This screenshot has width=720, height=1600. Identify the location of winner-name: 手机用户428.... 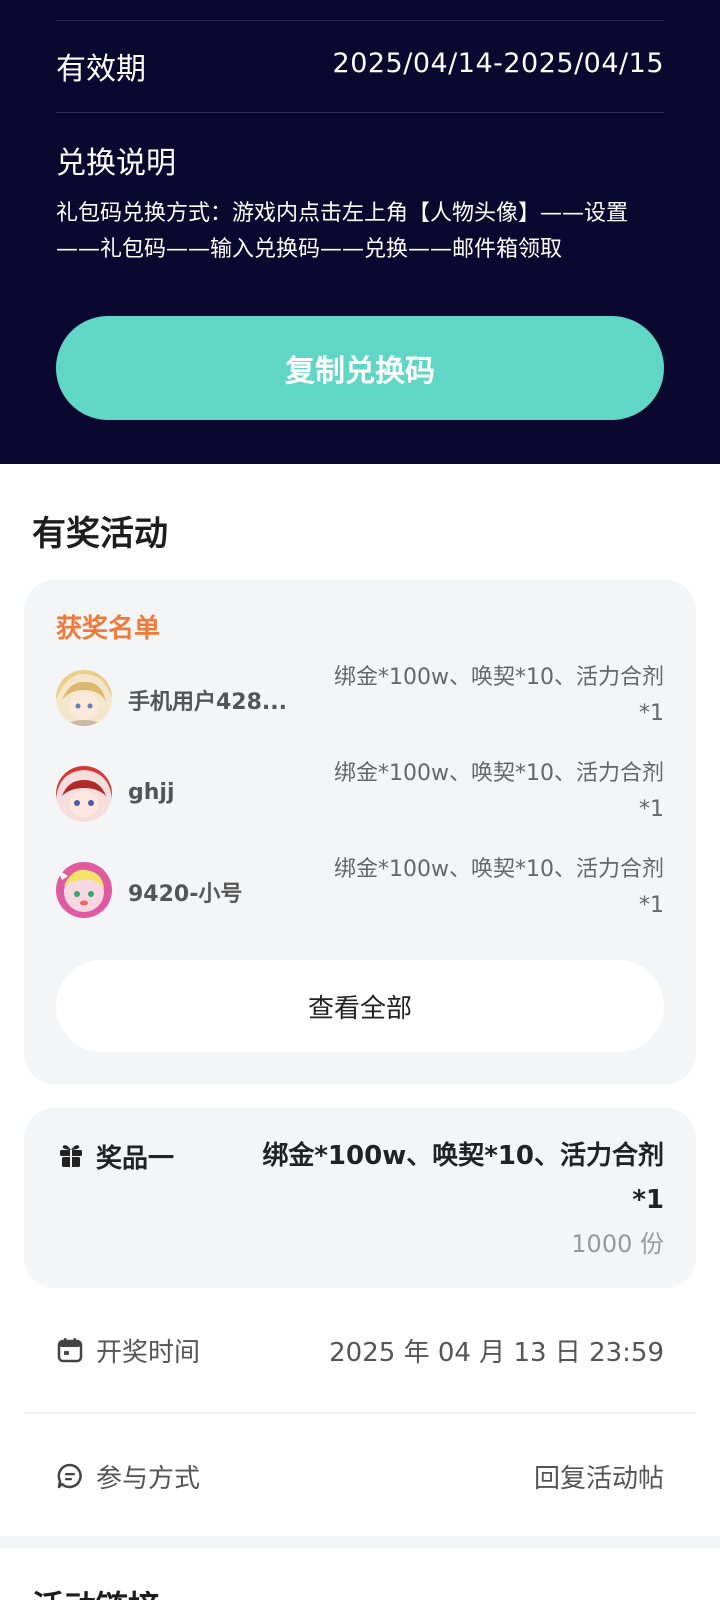
(207, 702).